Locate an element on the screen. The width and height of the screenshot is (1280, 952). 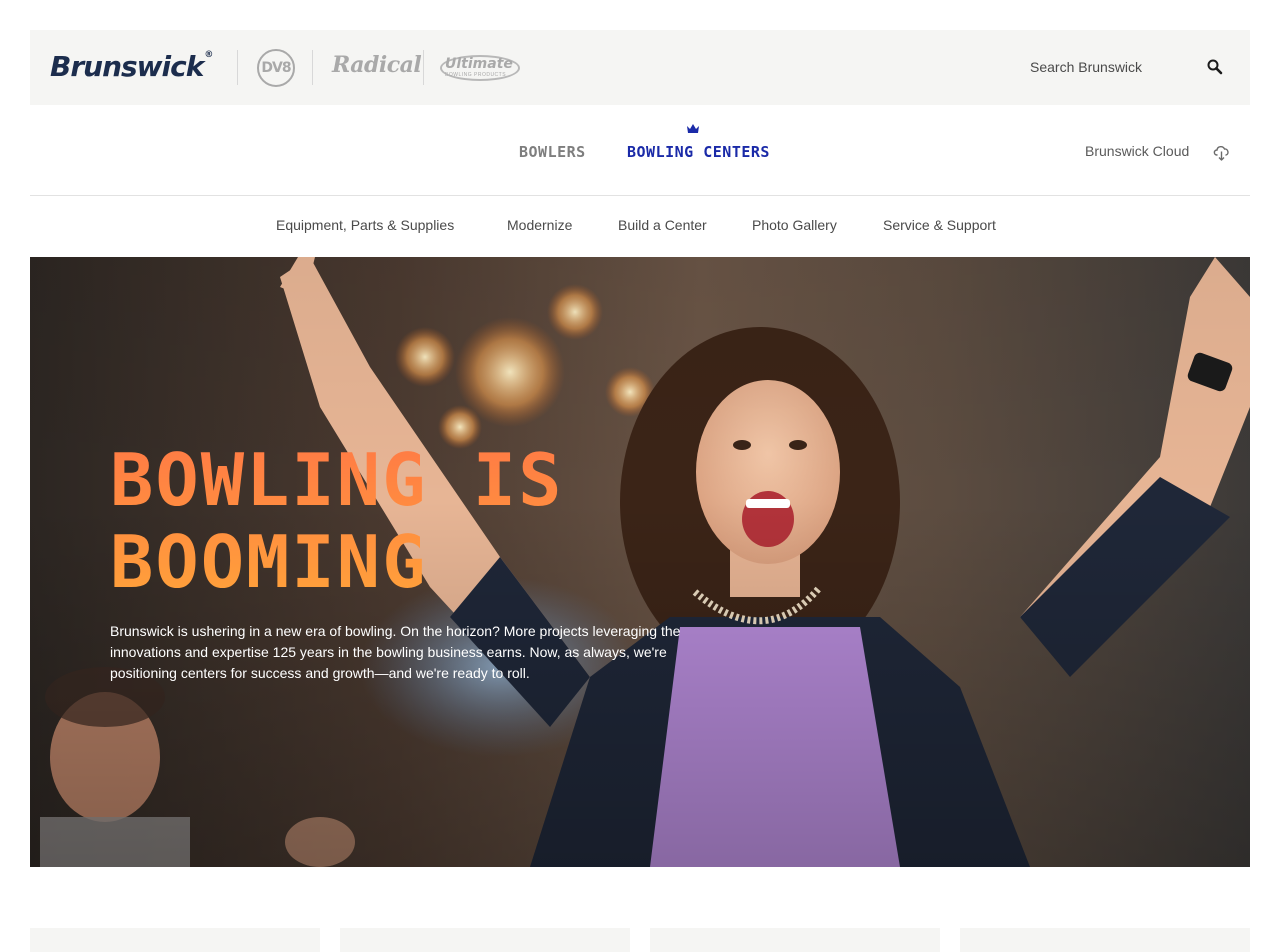
ultimate-logo: Ultimate BOWLING PRODUCTS is located at coordinates (480, 68).